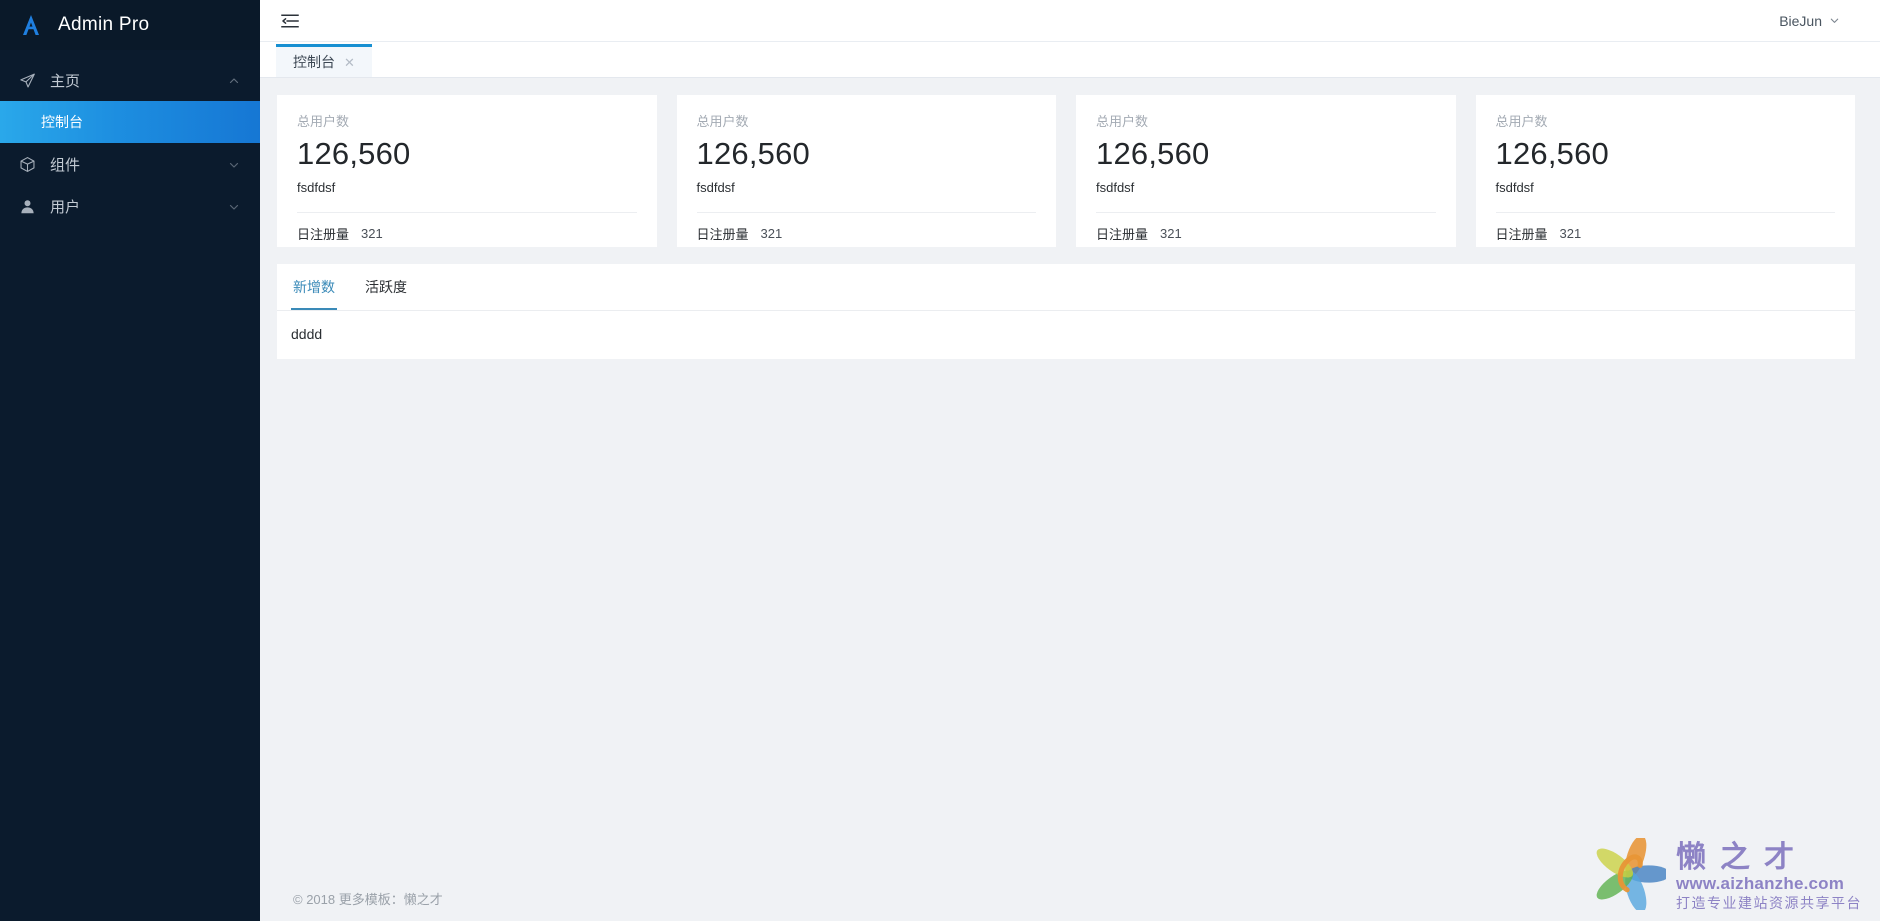  Describe the element at coordinates (27, 80) in the screenshot. I see `paper-plane-icon` at that location.